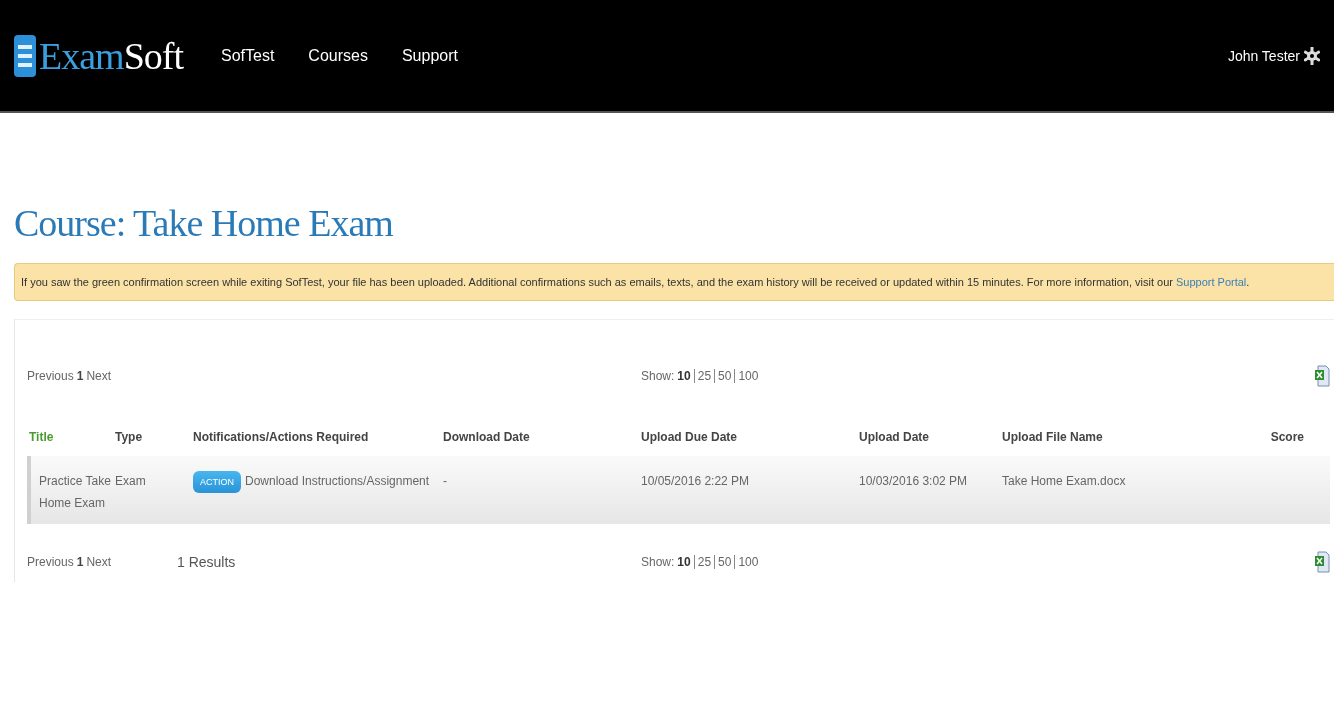 The height and width of the screenshot is (725, 1334). What do you see at coordinates (206, 562) in the screenshot?
I see `results-count: 1 Results` at bounding box center [206, 562].